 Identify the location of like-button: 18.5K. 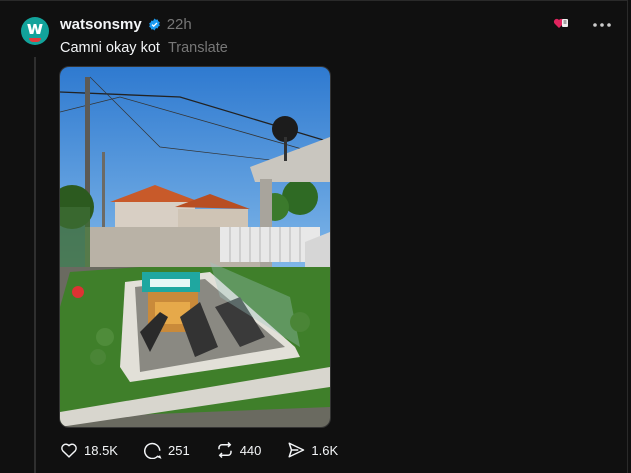
(89, 450).